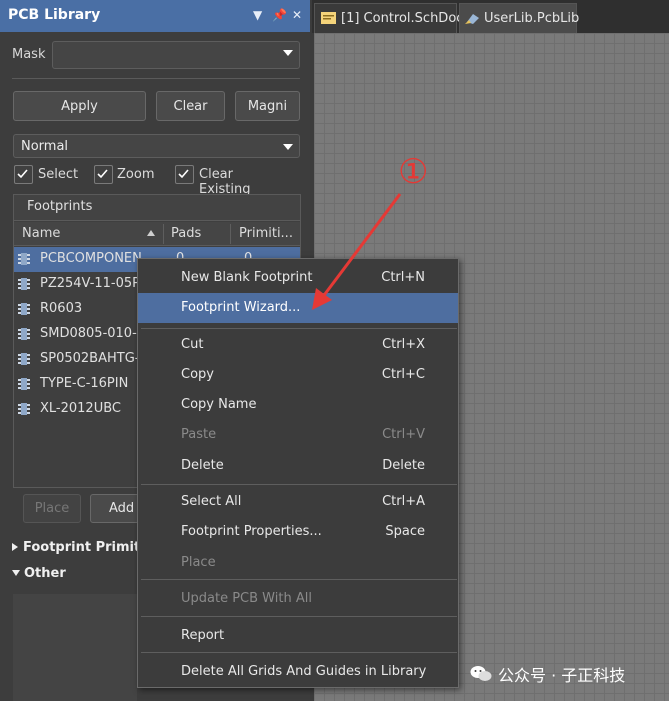 This screenshot has width=669, height=701. What do you see at coordinates (298, 636) in the screenshot?
I see `menu-item-report: Report` at bounding box center [298, 636].